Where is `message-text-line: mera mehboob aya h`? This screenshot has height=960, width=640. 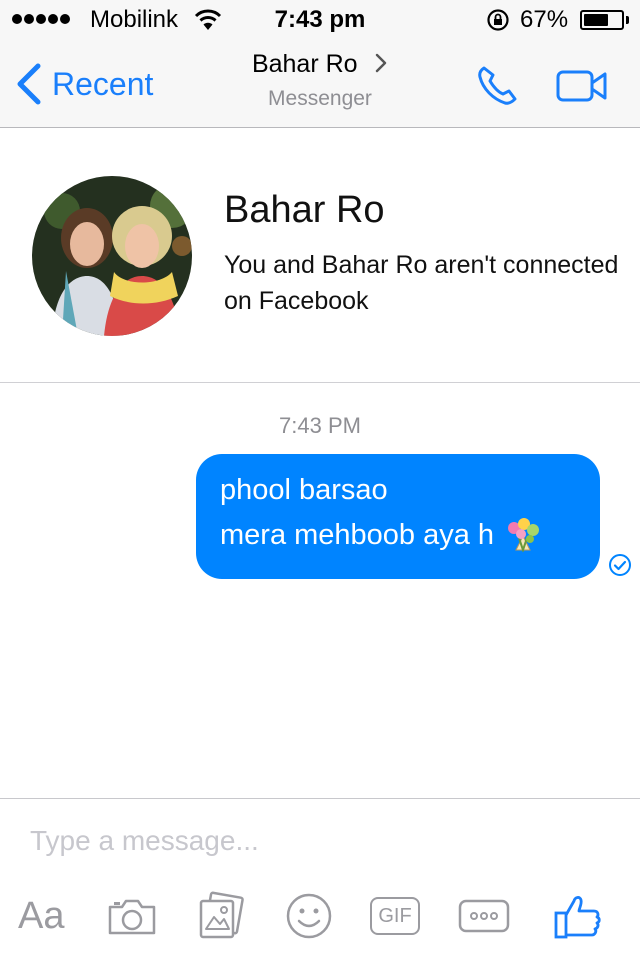
message-text-line: mera mehboob aya h is located at coordinates (357, 535).